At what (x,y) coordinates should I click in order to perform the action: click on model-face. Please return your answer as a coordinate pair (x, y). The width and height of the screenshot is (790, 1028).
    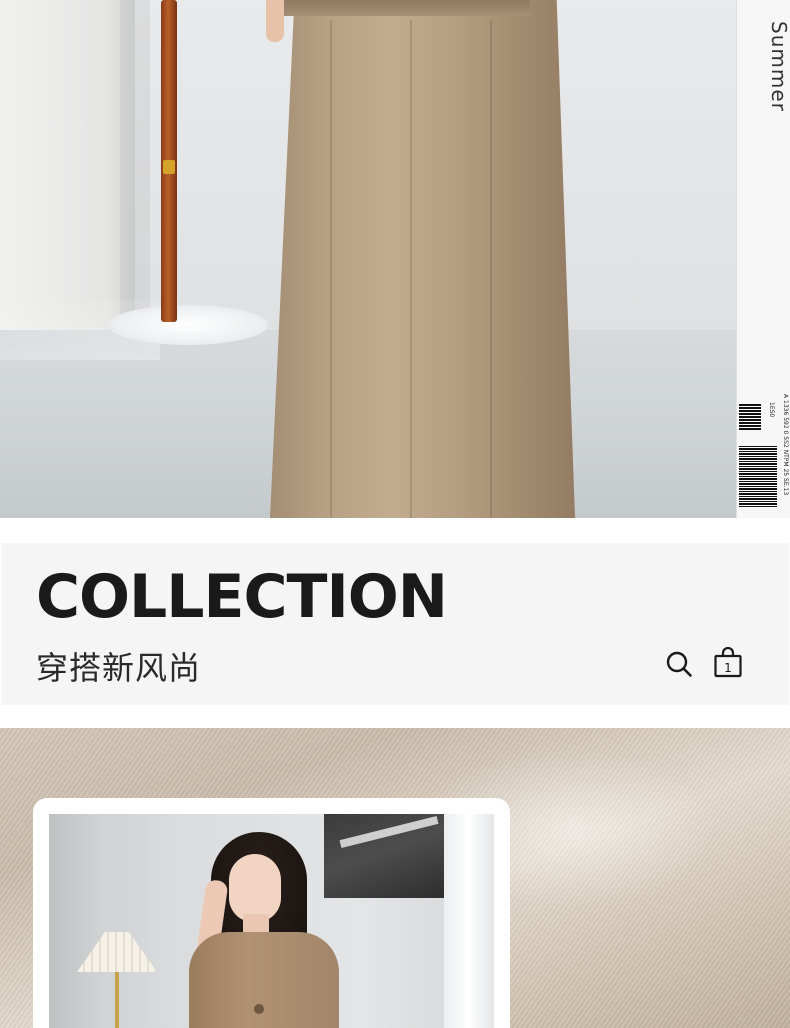
    Looking at the image, I should click on (255, 888).